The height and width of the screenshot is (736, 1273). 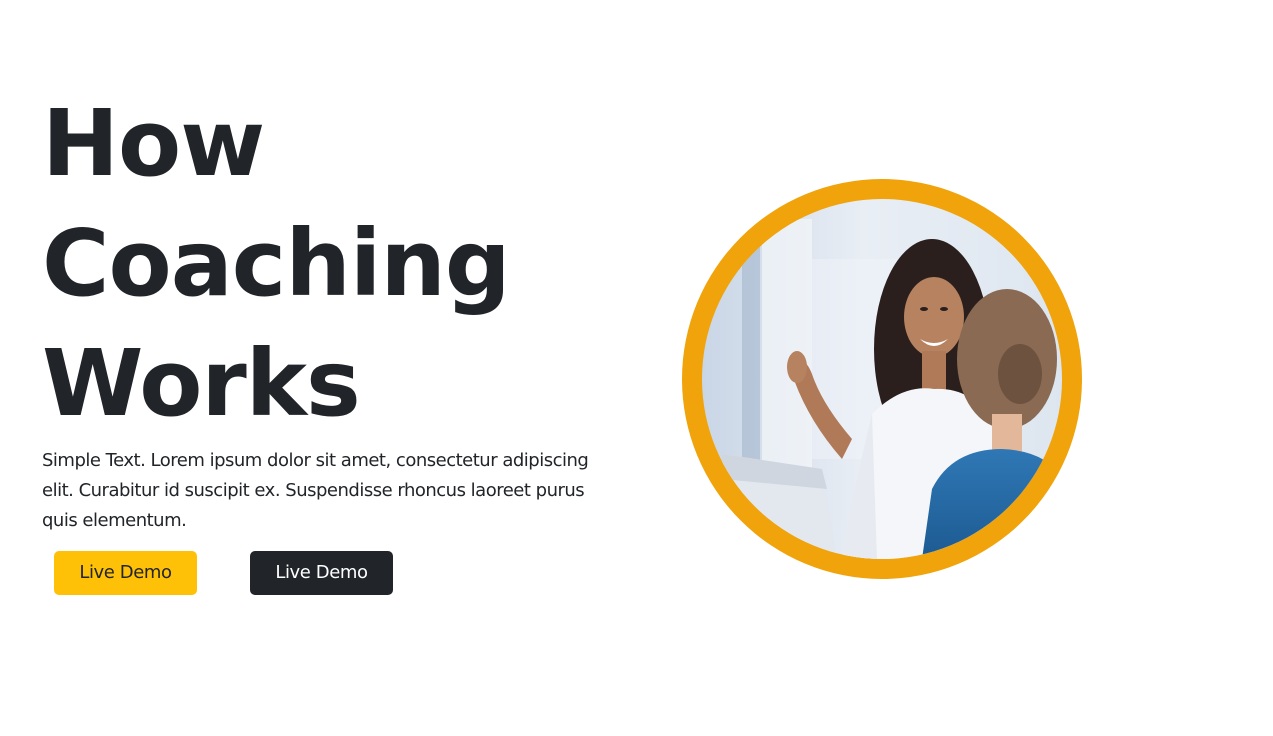 What do you see at coordinates (201, 383) in the screenshot?
I see `title-line-3: Works` at bounding box center [201, 383].